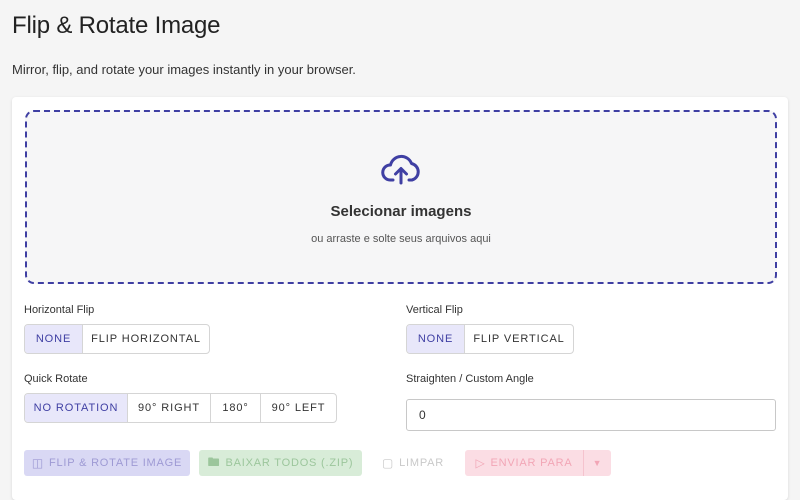 The width and height of the screenshot is (800, 500). I want to click on send-to-dropdown-button: ▼, so click(597, 463).